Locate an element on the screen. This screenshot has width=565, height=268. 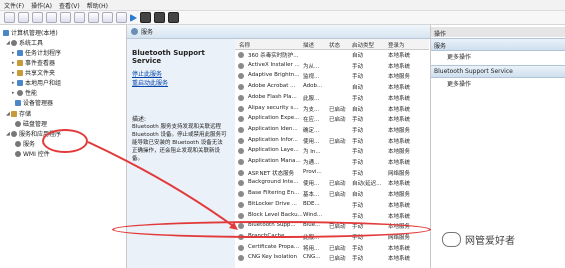
watermark: 网管爱好者 is located at coordinates (478, 239).